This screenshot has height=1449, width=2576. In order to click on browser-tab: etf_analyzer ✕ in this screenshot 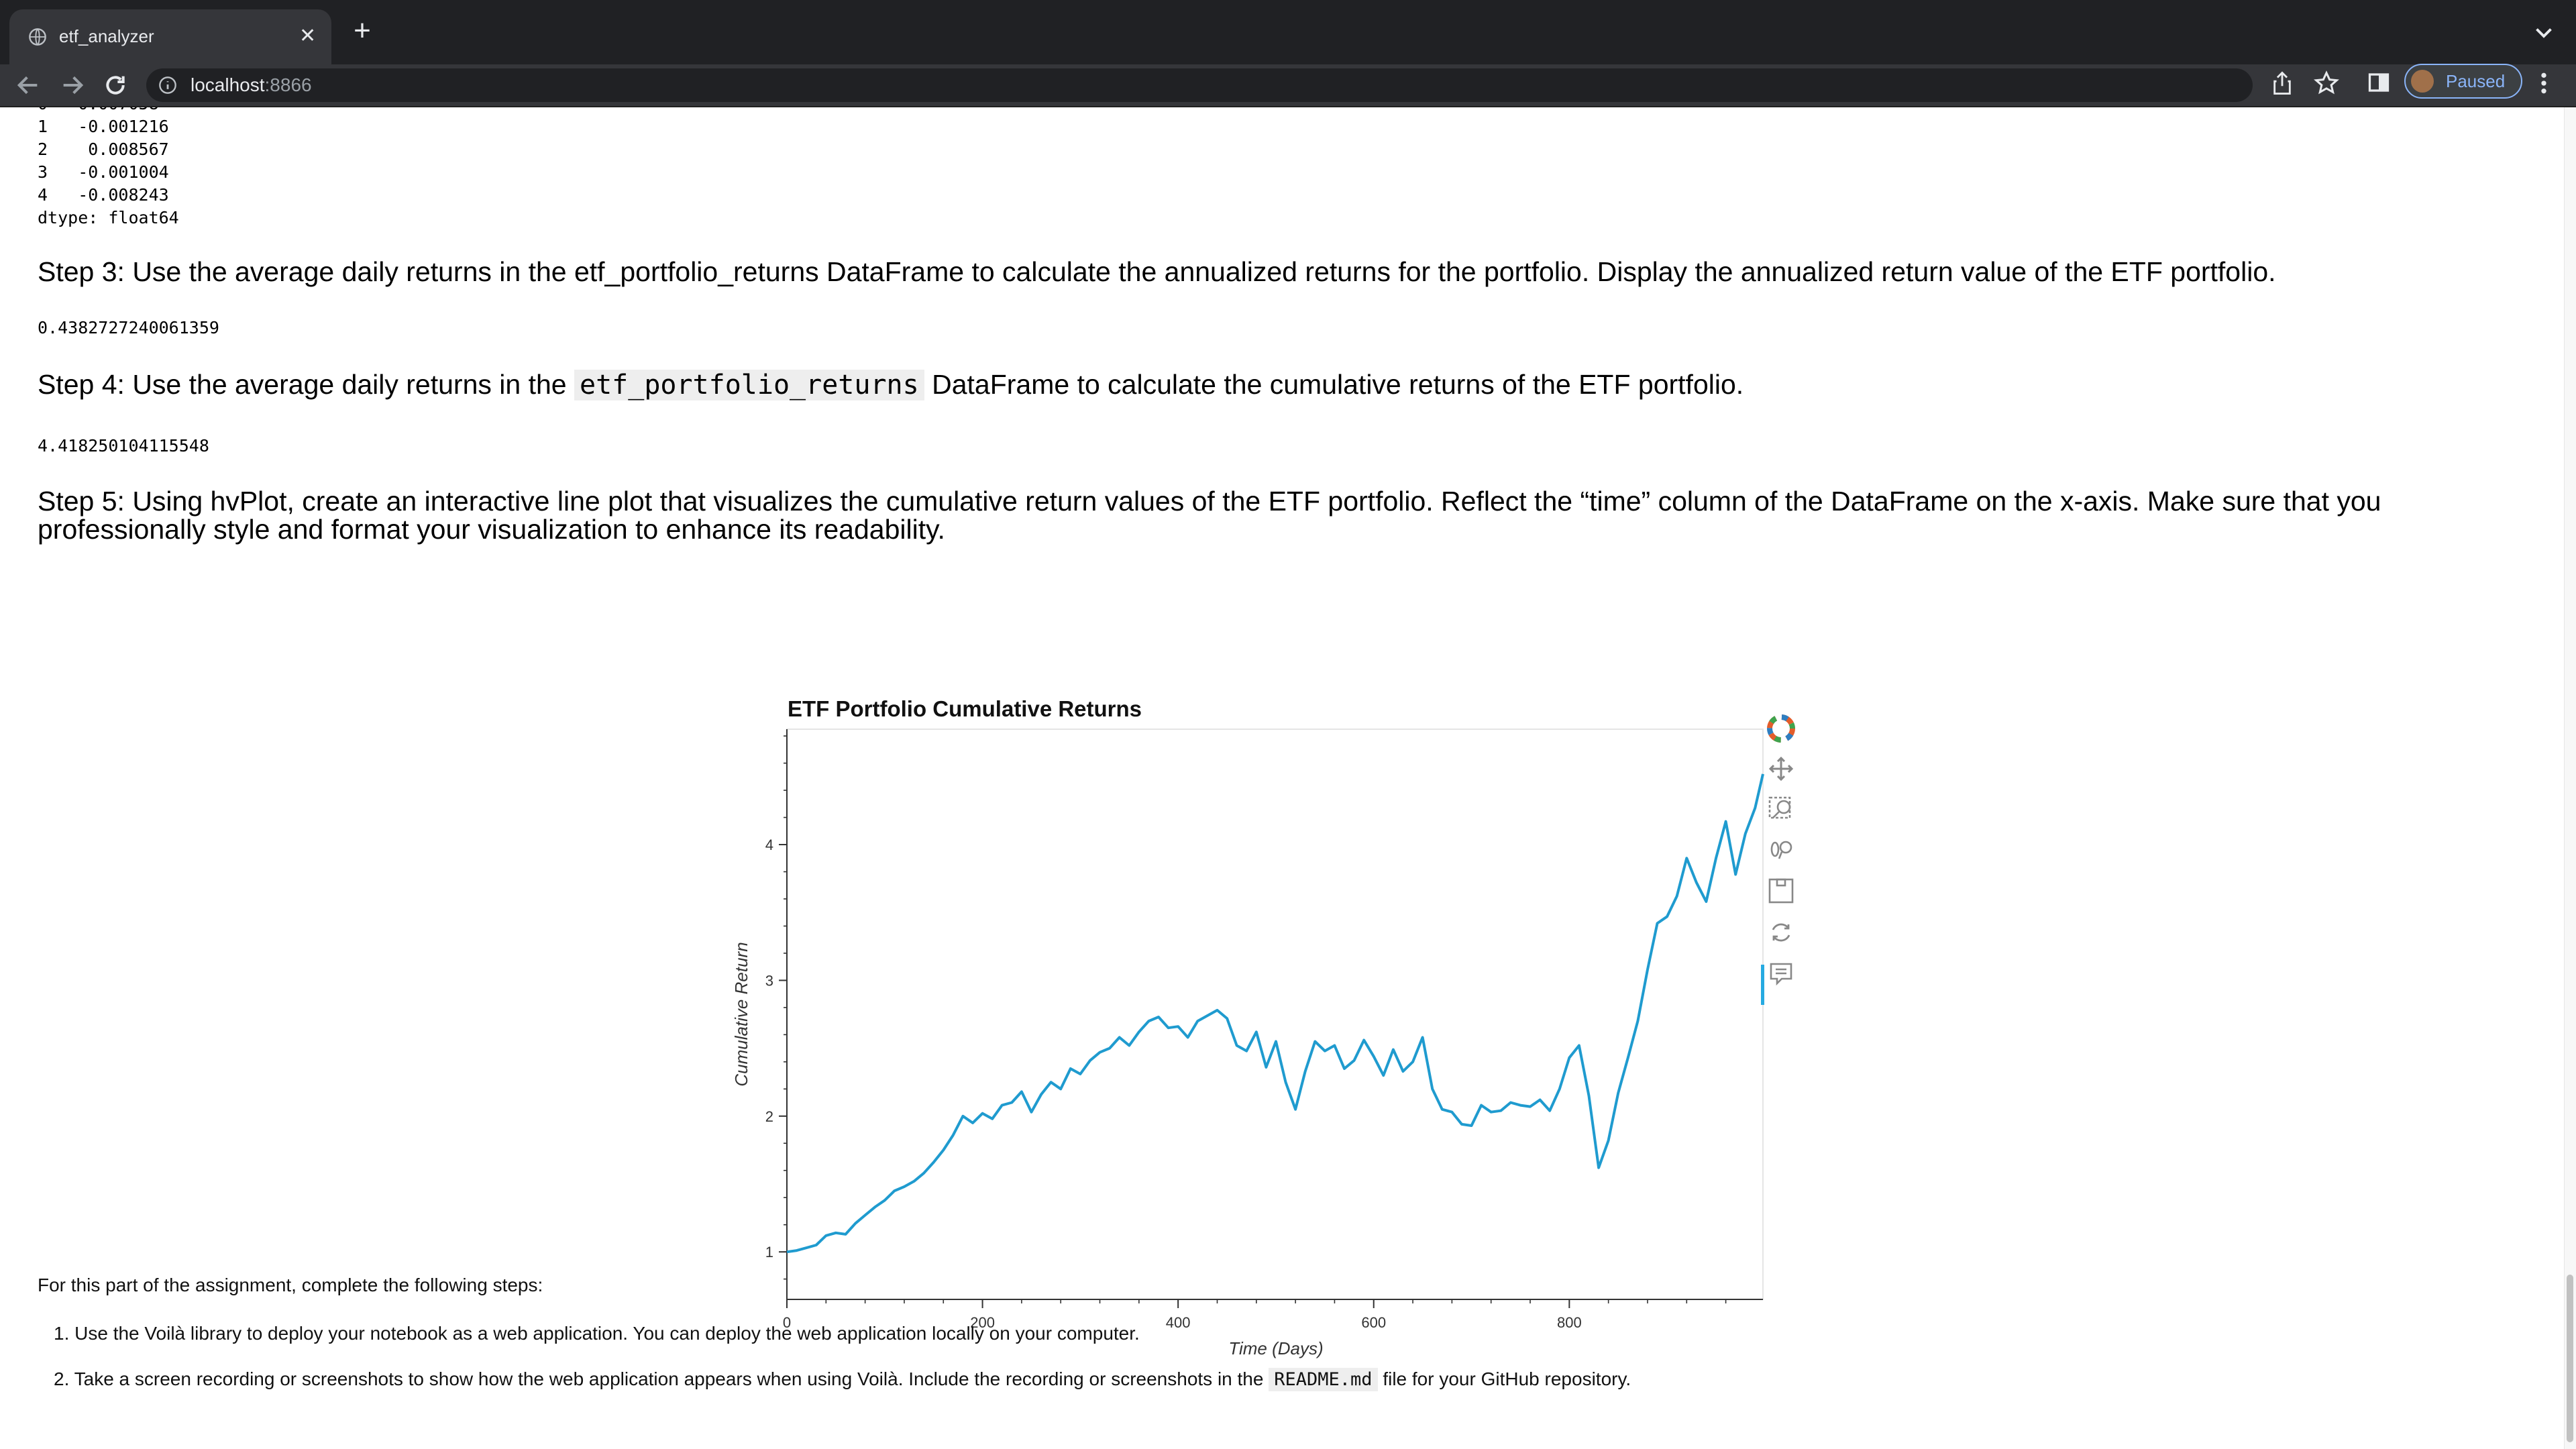, I will do `click(170, 36)`.